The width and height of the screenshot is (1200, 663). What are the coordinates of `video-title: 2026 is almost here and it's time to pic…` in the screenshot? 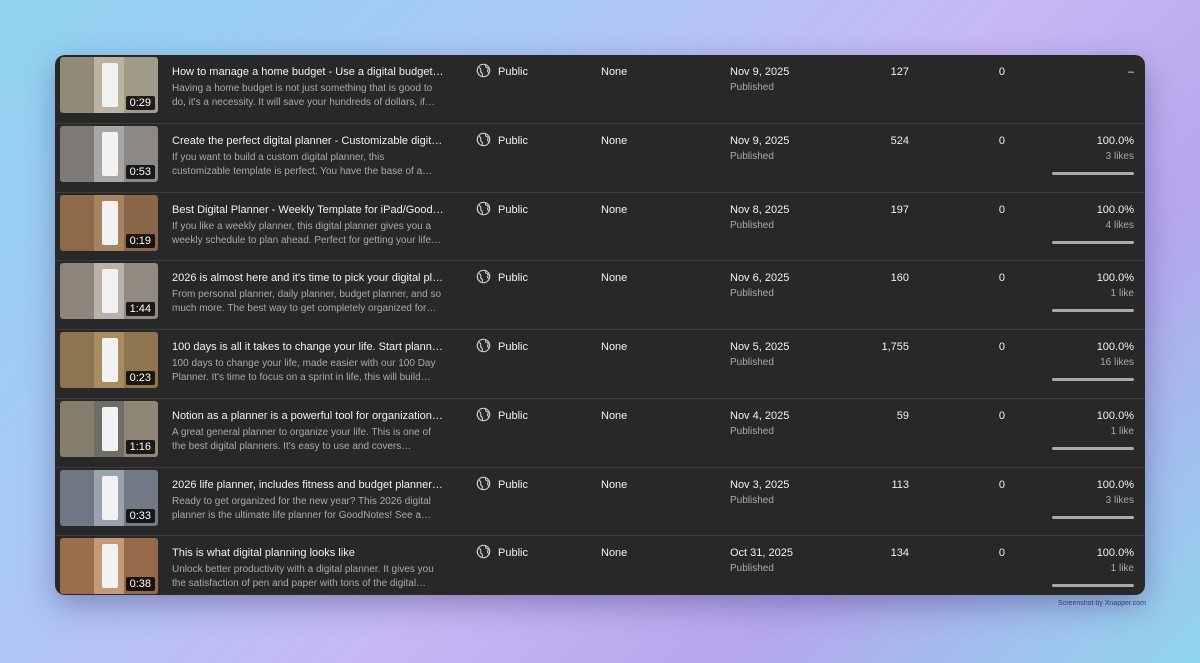 It's located at (308, 278).